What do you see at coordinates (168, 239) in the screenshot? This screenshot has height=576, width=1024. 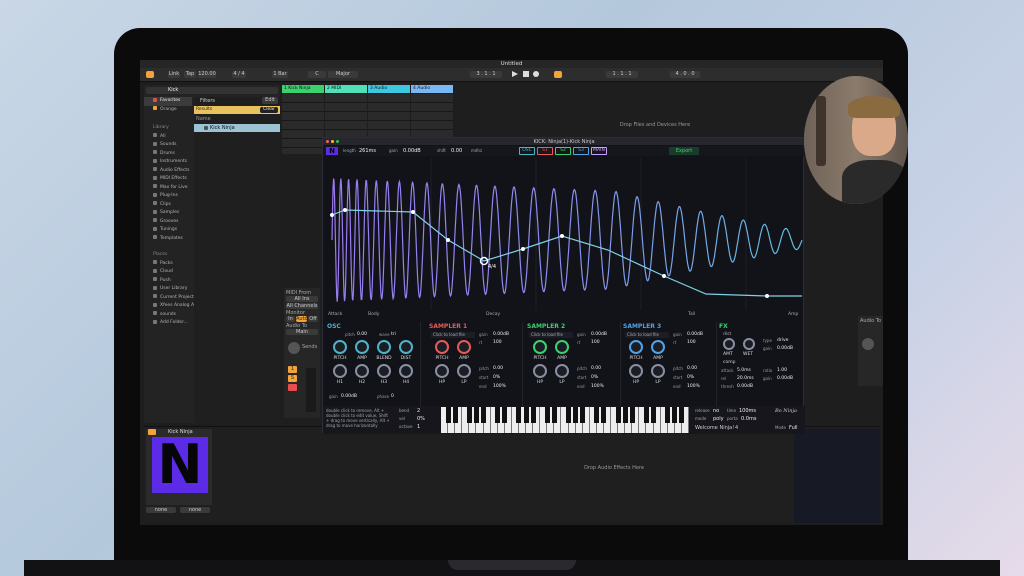 I see `library-item: Templates` at bounding box center [168, 239].